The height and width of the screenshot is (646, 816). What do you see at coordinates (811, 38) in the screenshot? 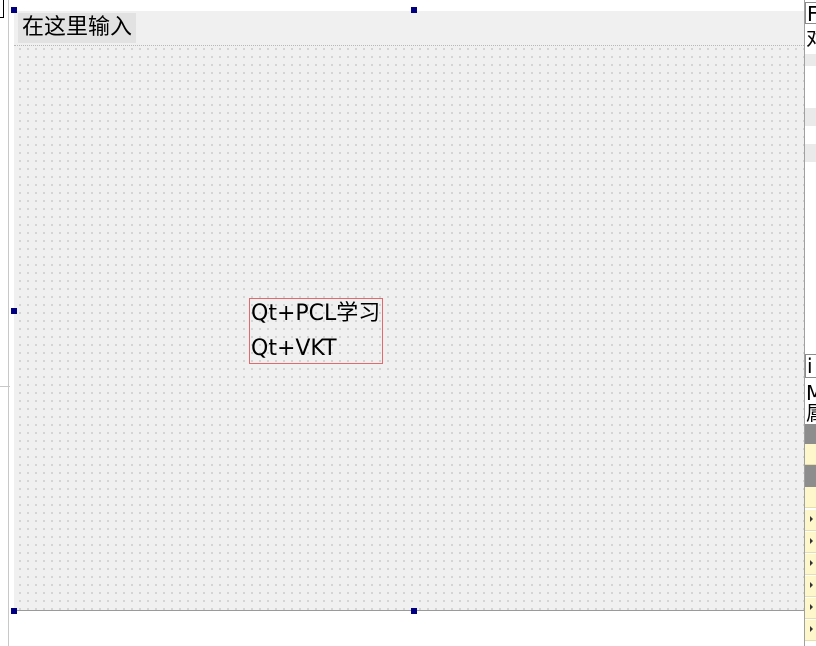
I see `object-inspector-header: 对` at bounding box center [811, 38].